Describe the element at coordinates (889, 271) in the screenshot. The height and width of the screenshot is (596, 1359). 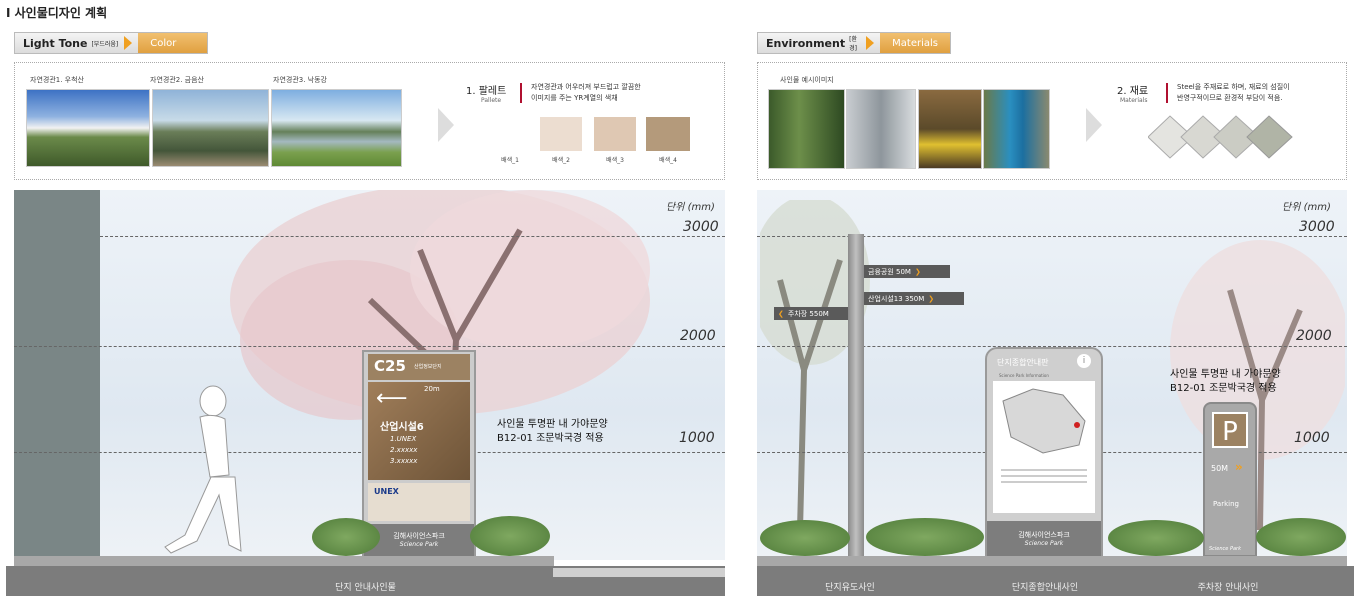
I see `blade-text: 금융공원 50M` at that location.